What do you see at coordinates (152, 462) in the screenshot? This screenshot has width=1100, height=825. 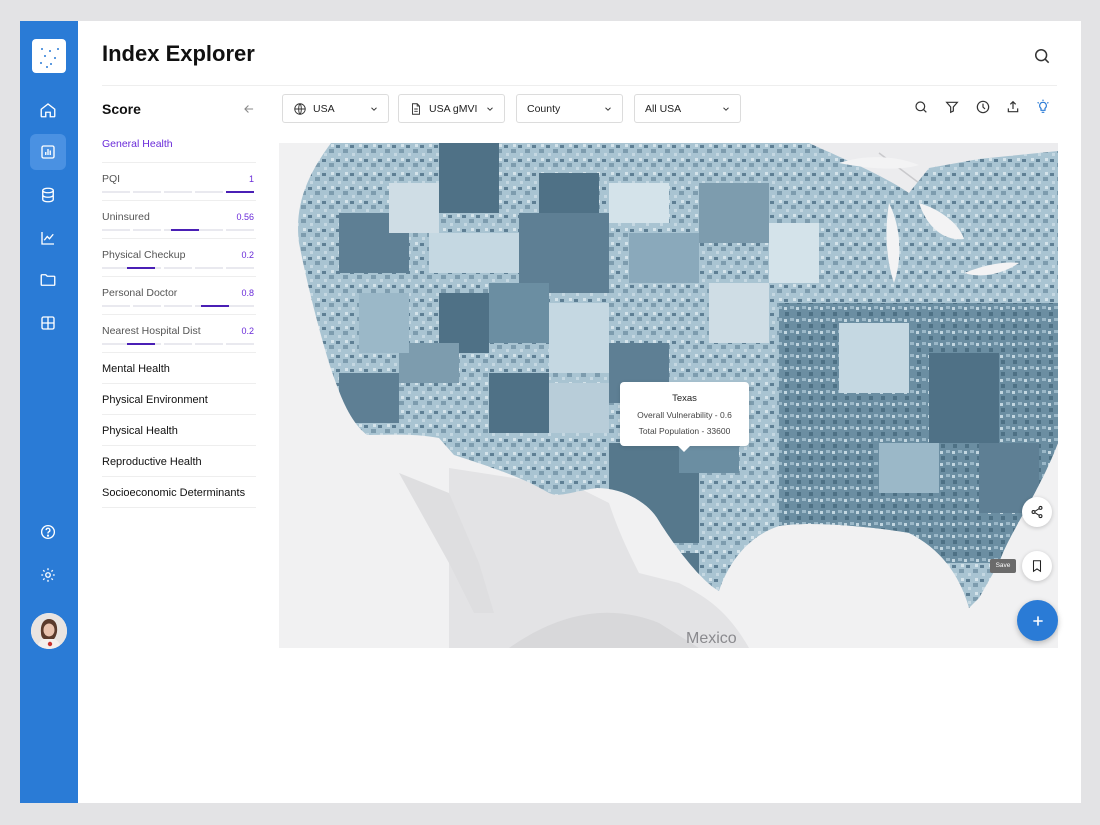 I see `group-label: Reproductive Health` at bounding box center [152, 462].